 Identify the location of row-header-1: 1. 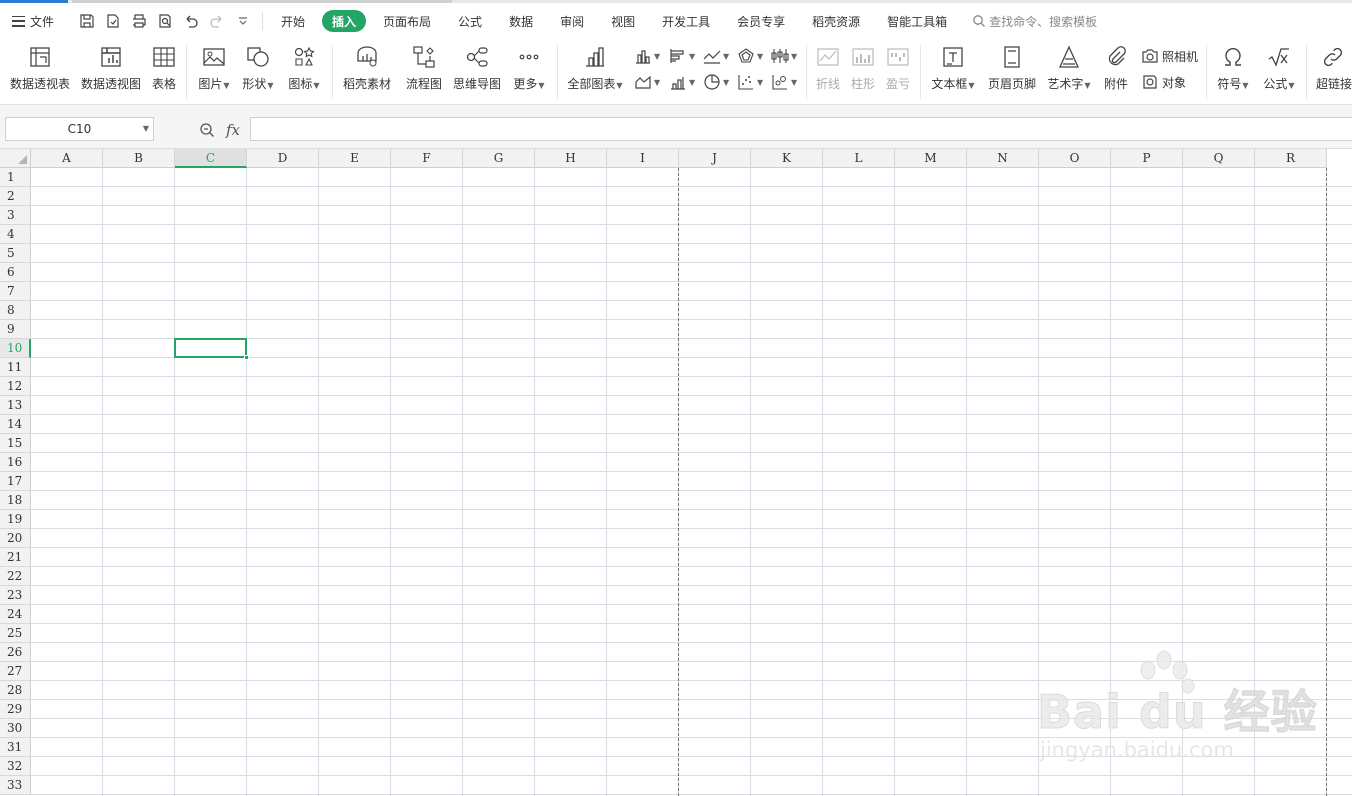
(15, 177).